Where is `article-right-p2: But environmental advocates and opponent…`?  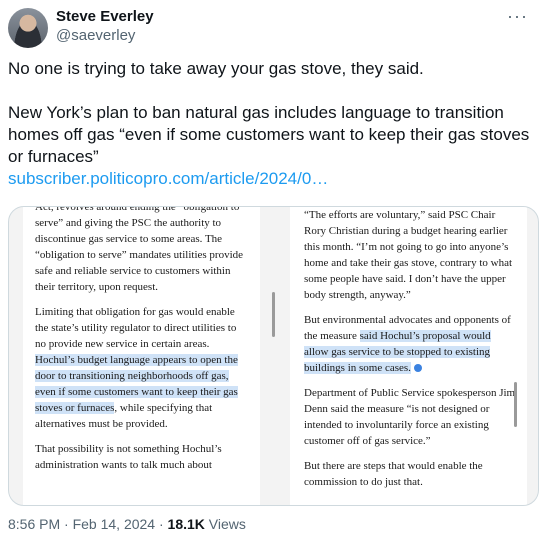
article-right-p2: But environmental advocates and opponent… is located at coordinates (407, 344).